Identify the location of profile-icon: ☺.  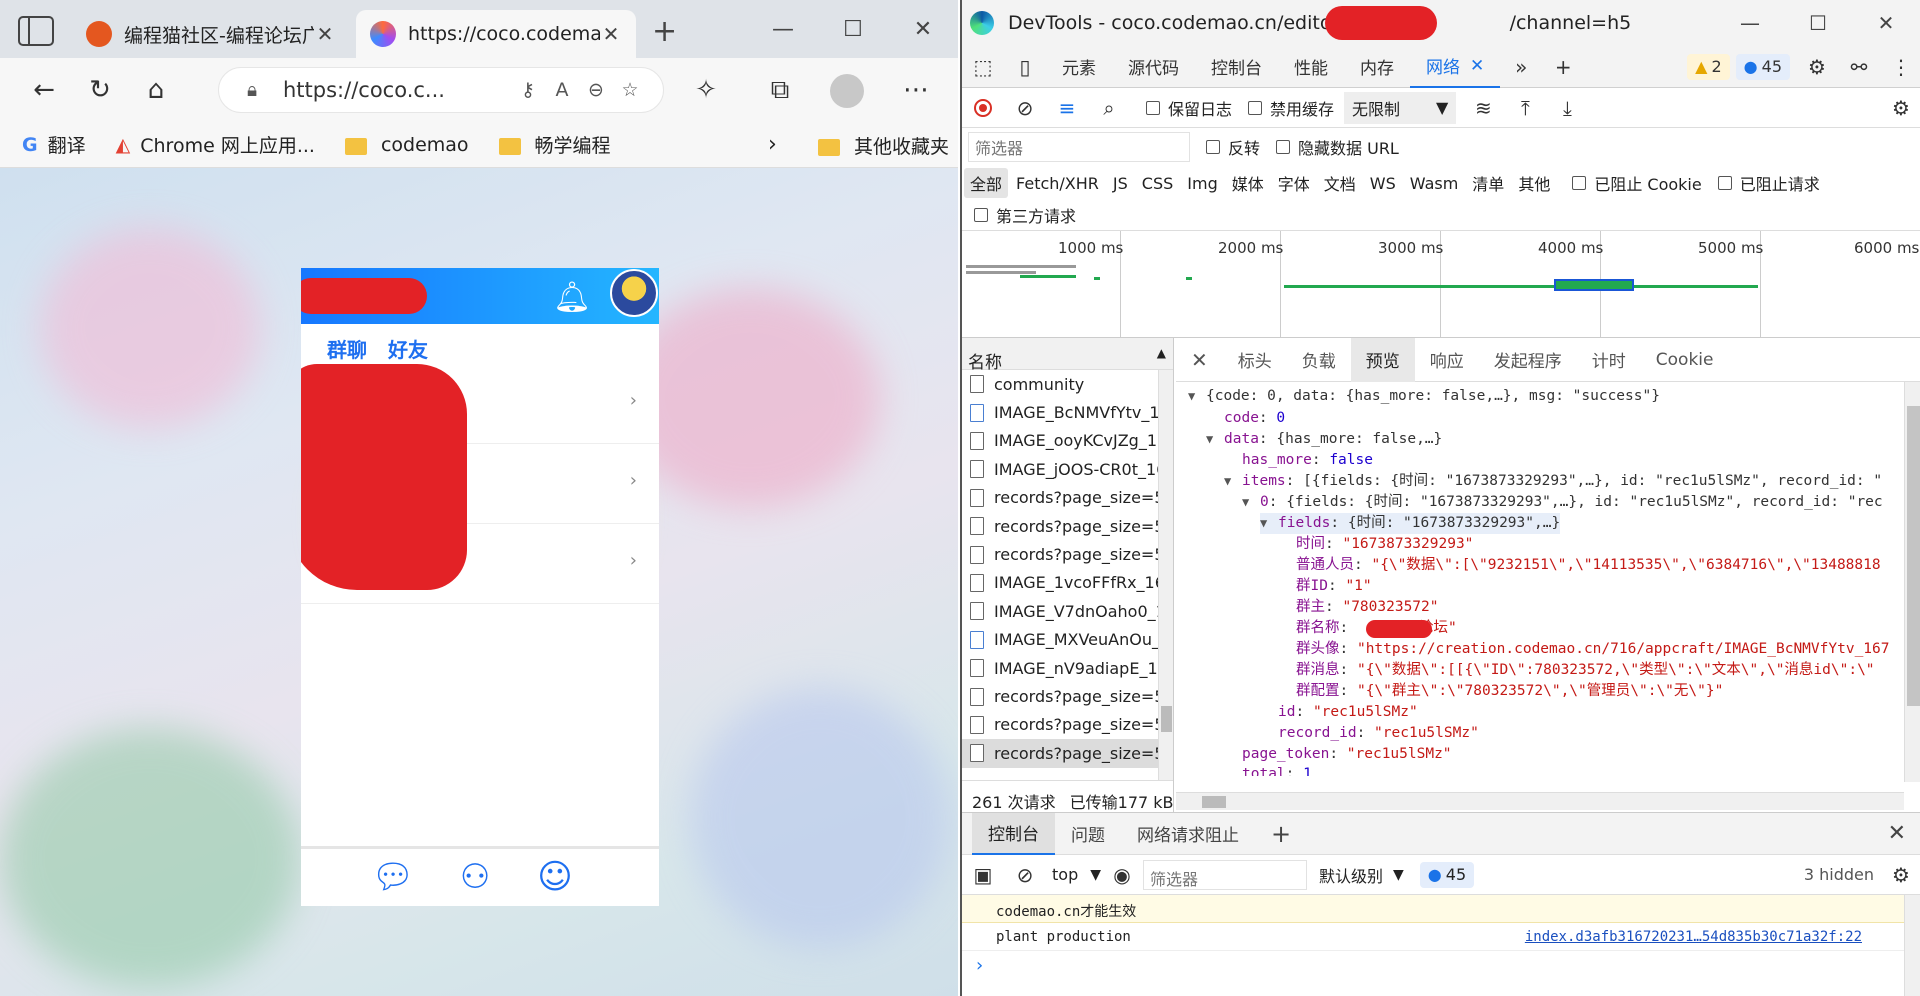
(555, 881).